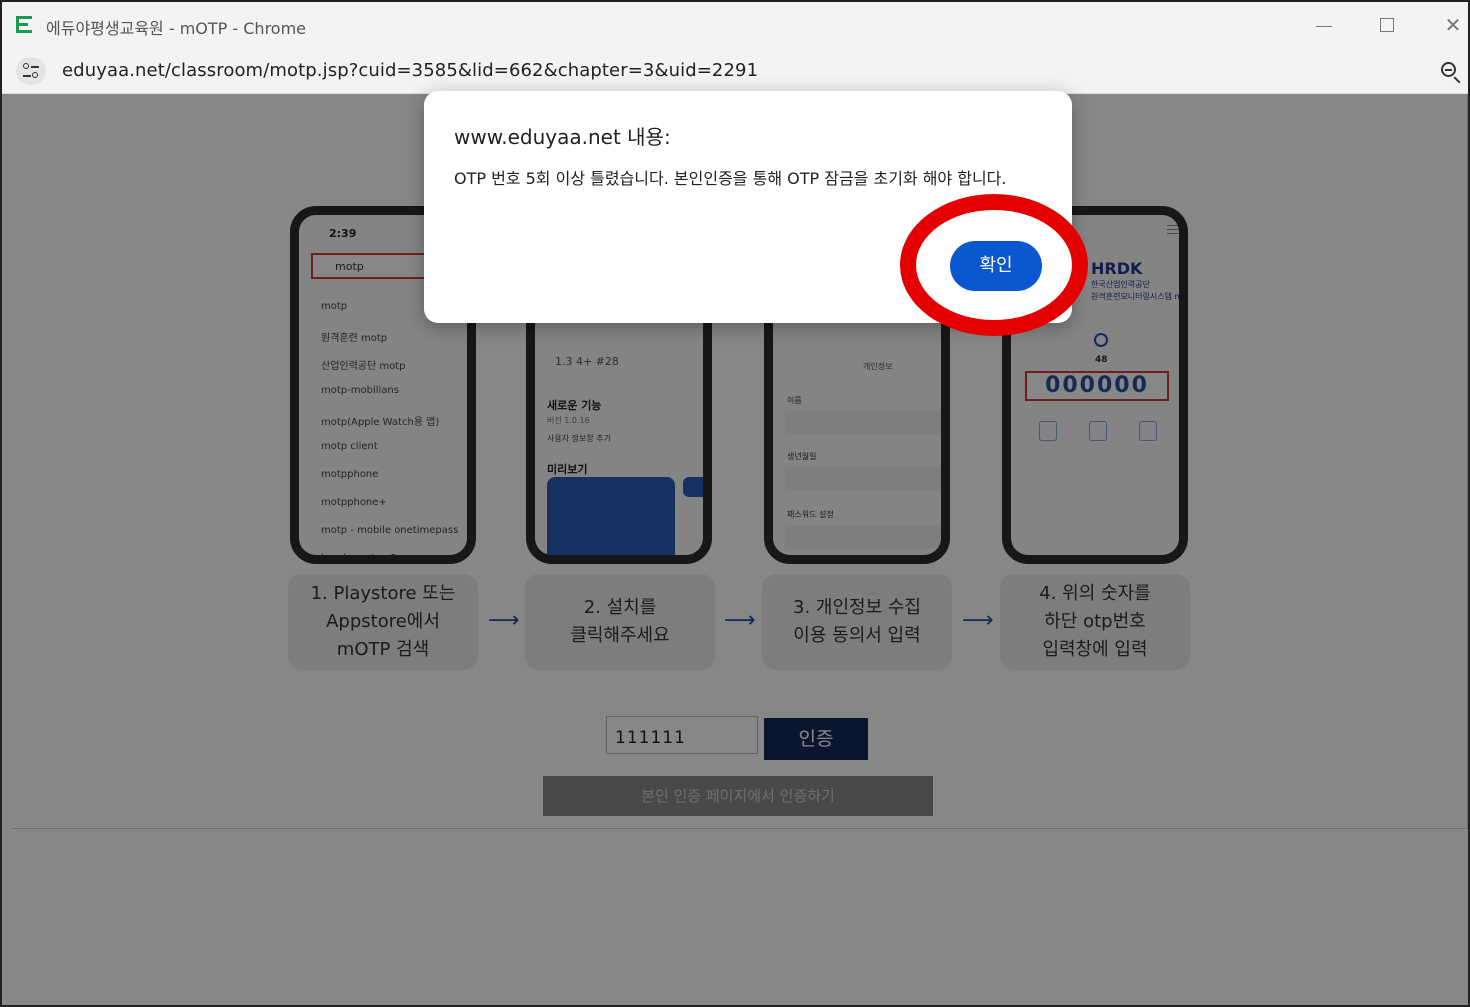 This screenshot has width=1470, height=1007. Describe the element at coordinates (176, 28) in the screenshot. I see `window-title: 에듀야평생교육원 - mOTP - Chrome` at that location.